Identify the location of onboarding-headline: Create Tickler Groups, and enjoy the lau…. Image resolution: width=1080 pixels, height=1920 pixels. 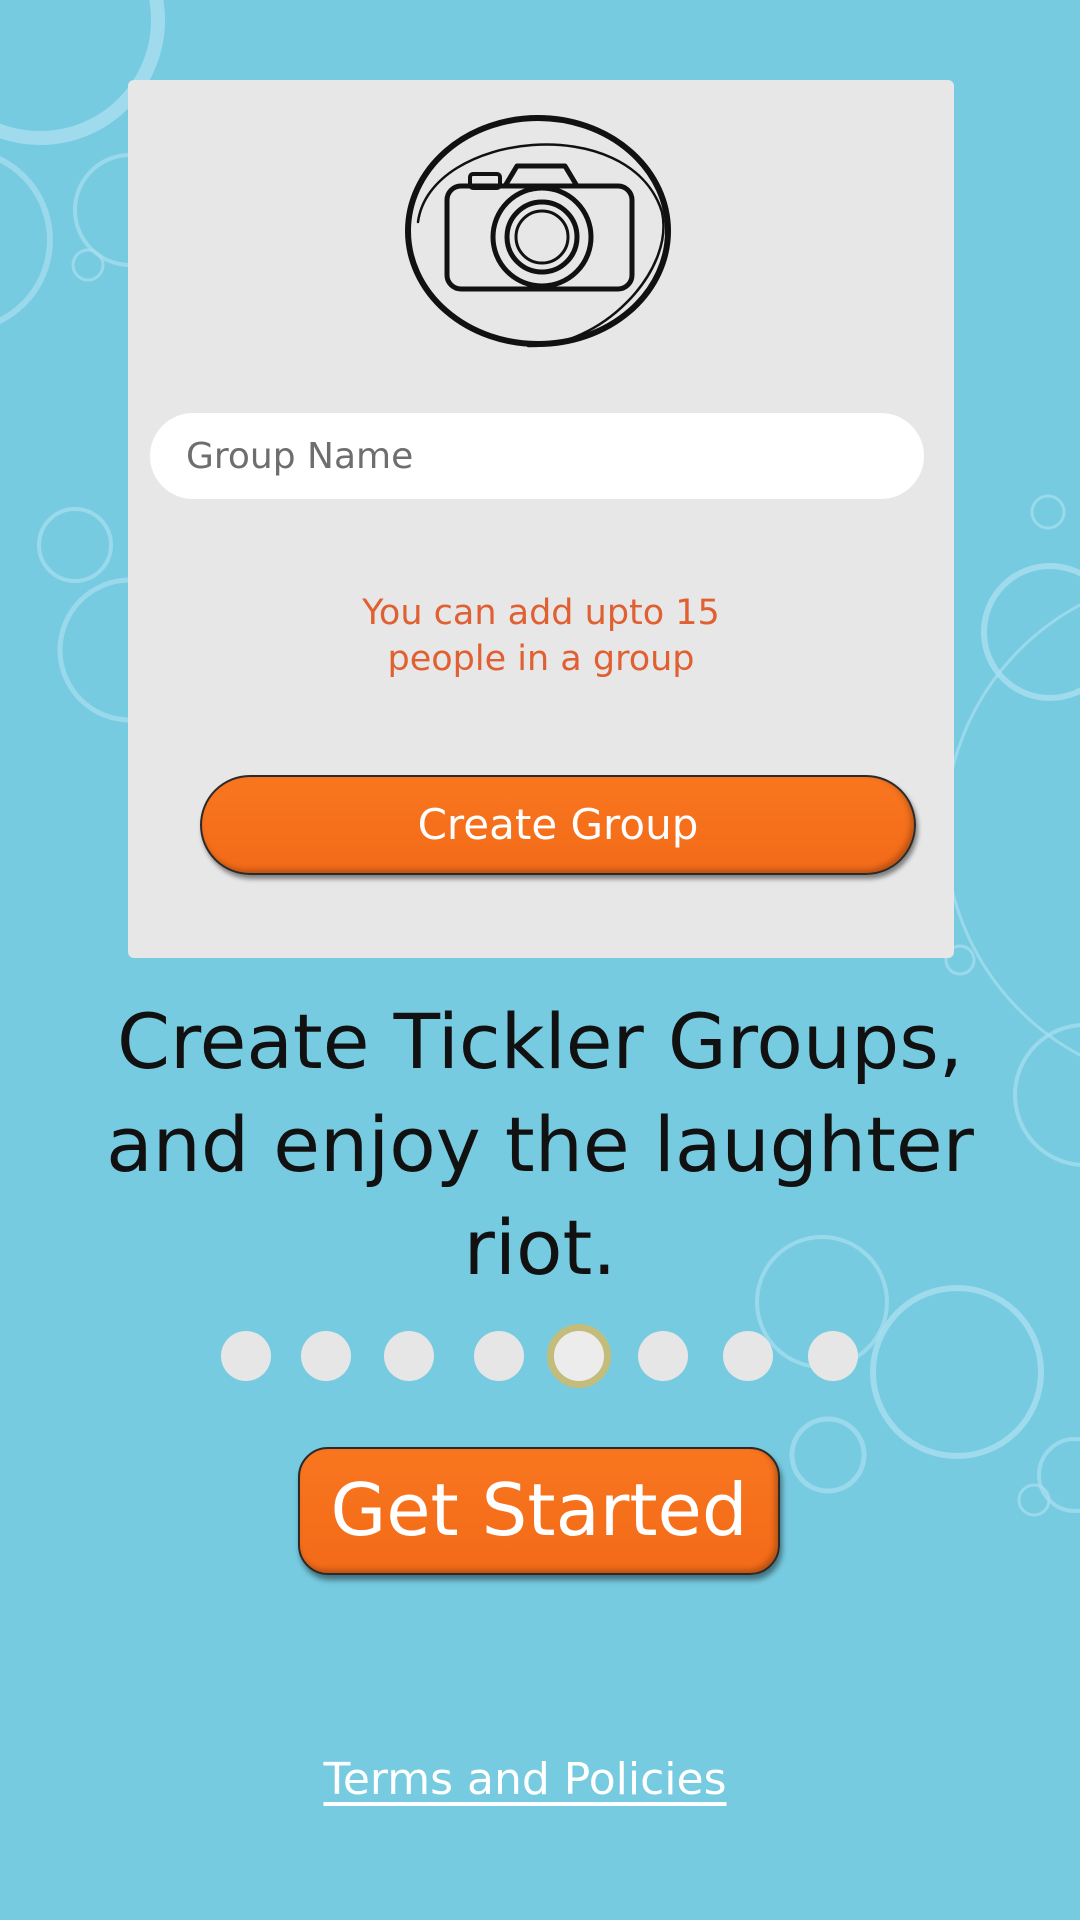
(540, 1144).